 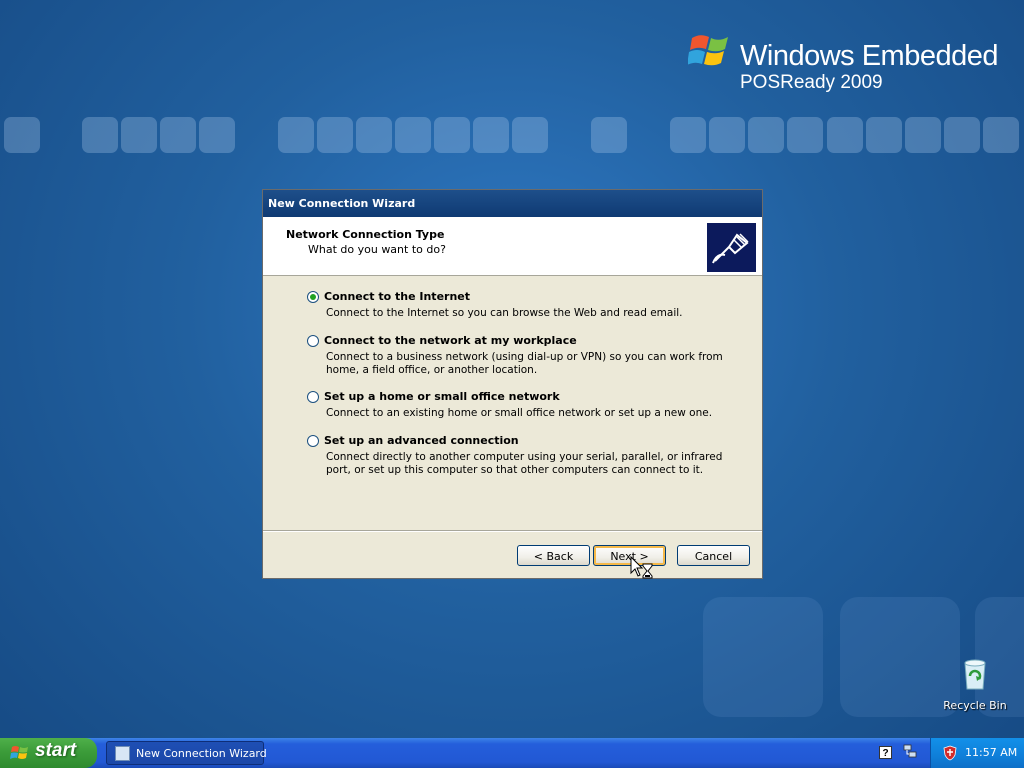 What do you see at coordinates (313, 297) in the screenshot?
I see `radio-connect-internet` at bounding box center [313, 297].